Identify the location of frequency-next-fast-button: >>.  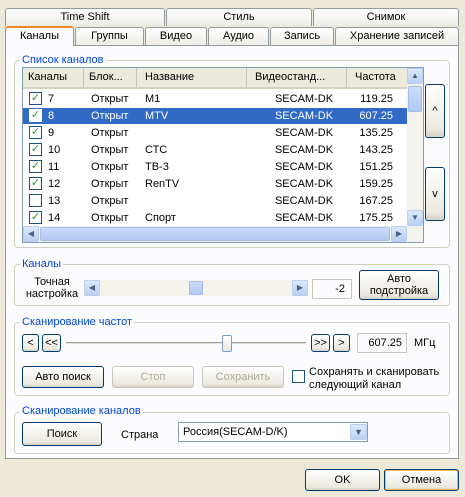
(320, 343).